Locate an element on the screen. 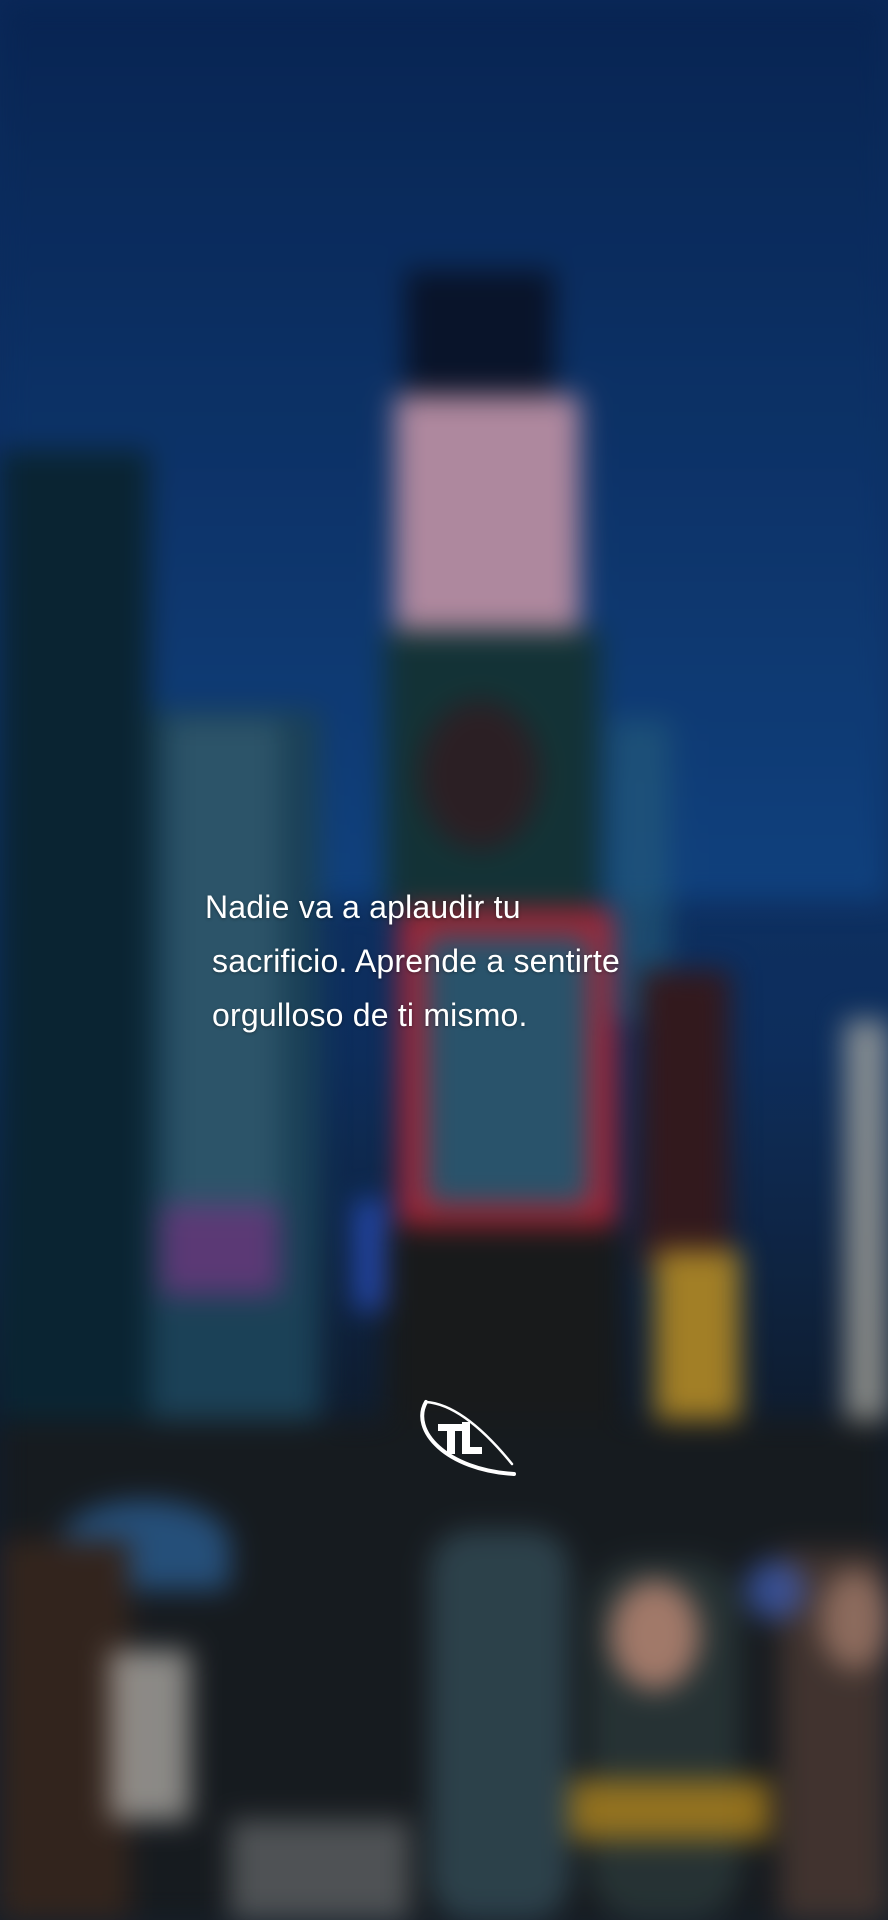 The image size is (888, 1920). quote-line-1: Nadie va a aplaudir tu is located at coordinates (363, 907).